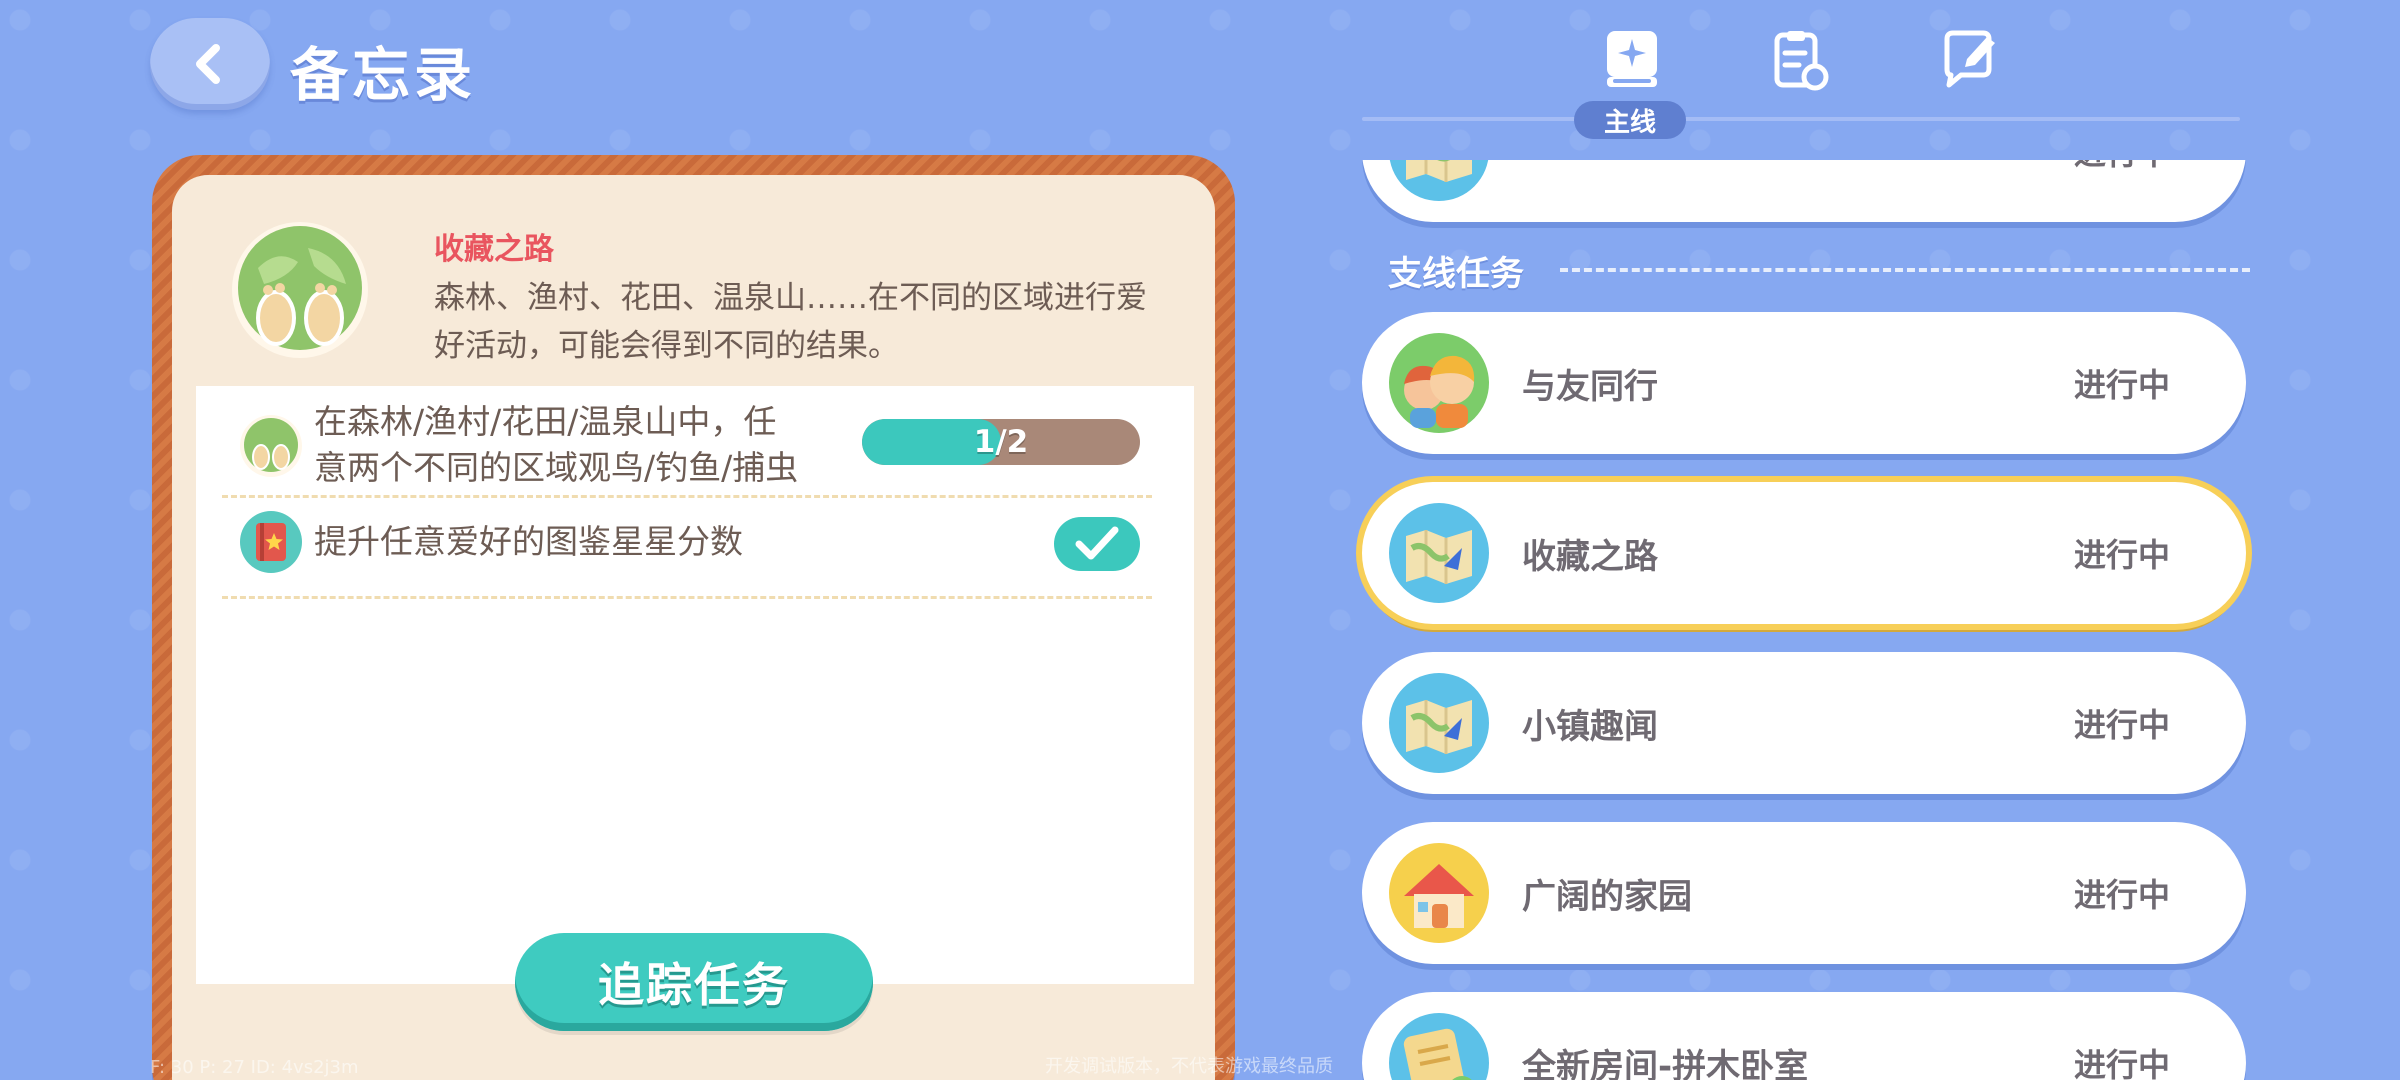  What do you see at coordinates (694, 982) in the screenshot?
I see `track-quest-button: 追踪任务` at bounding box center [694, 982].